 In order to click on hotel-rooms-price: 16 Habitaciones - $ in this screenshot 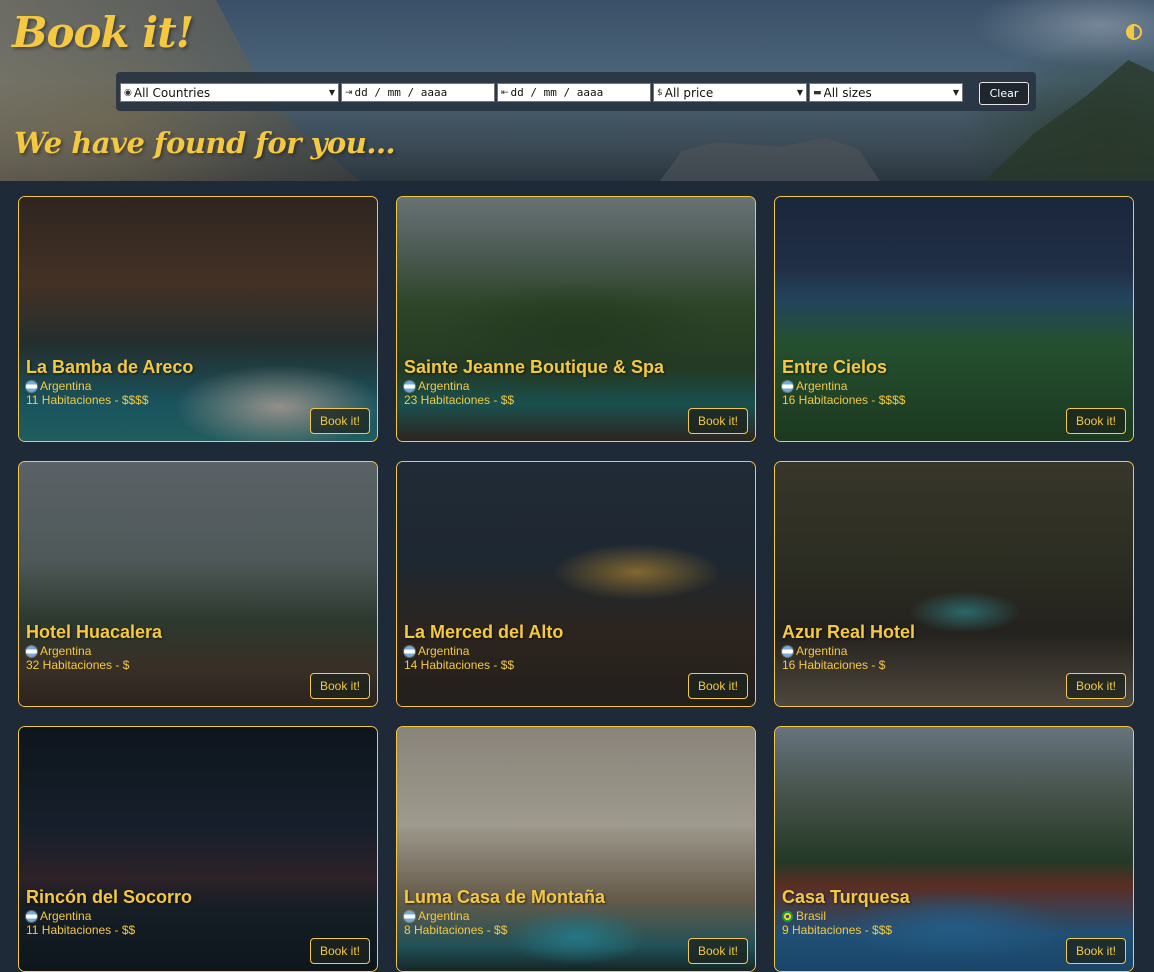, I will do `click(834, 665)`.